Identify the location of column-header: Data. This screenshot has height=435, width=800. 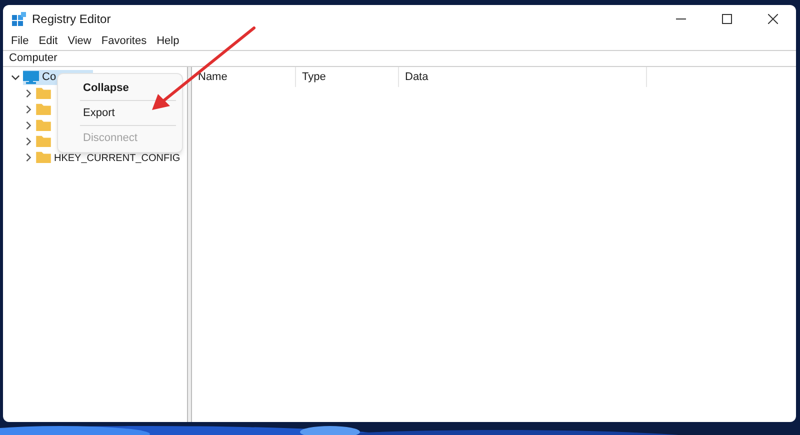
(523, 77).